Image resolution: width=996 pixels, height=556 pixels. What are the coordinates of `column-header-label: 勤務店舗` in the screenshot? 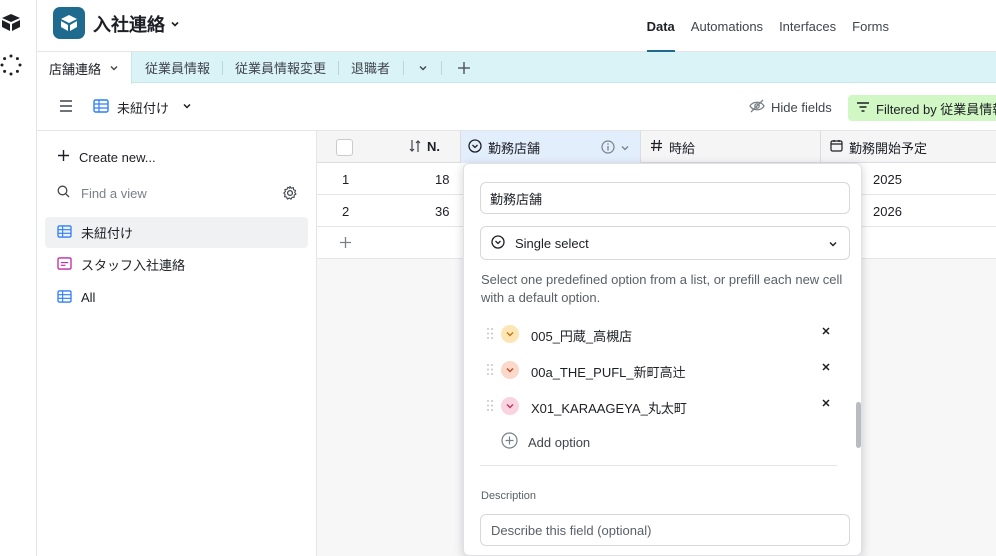 It's located at (514, 148).